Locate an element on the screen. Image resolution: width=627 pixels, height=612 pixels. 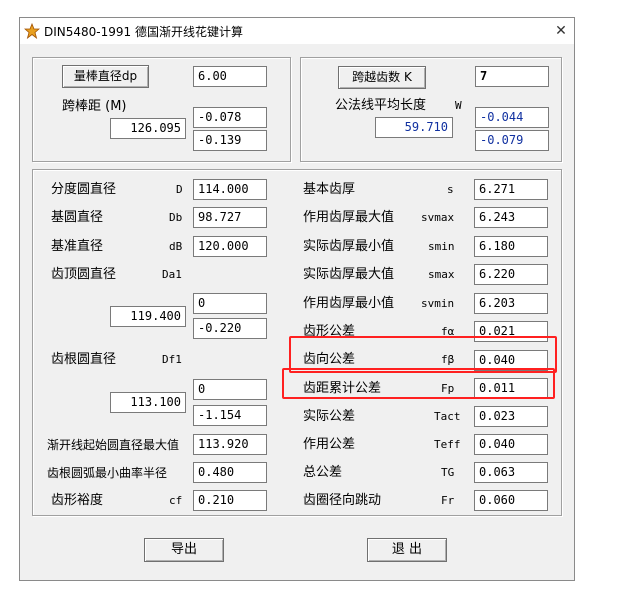
base-diameter-label: 基圆直径 is located at coordinates (77, 217).